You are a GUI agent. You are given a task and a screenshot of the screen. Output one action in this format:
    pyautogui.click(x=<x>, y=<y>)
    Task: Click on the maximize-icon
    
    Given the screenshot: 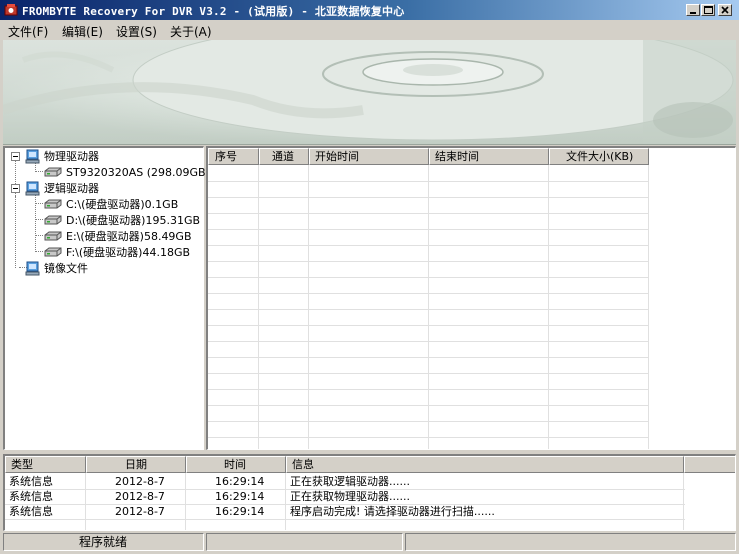 What is the action you would take?
    pyautogui.click(x=708, y=10)
    